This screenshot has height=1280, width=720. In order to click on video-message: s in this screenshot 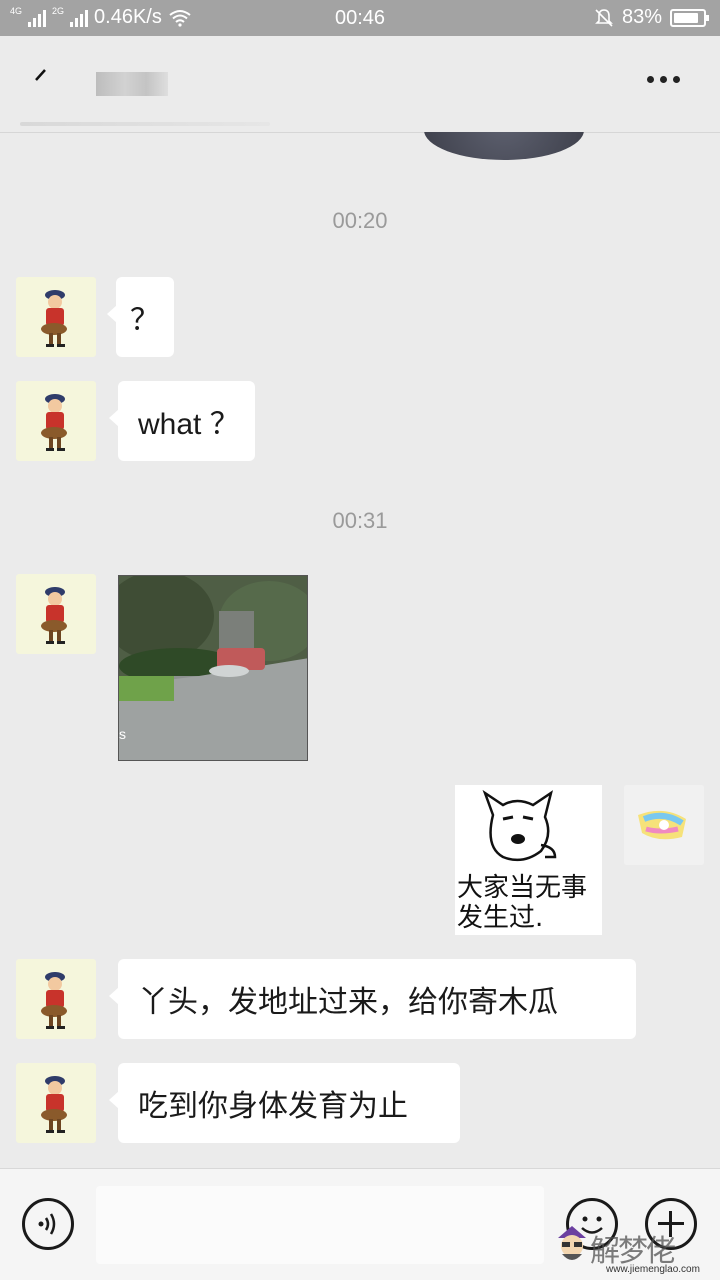, I will do `click(213, 668)`.